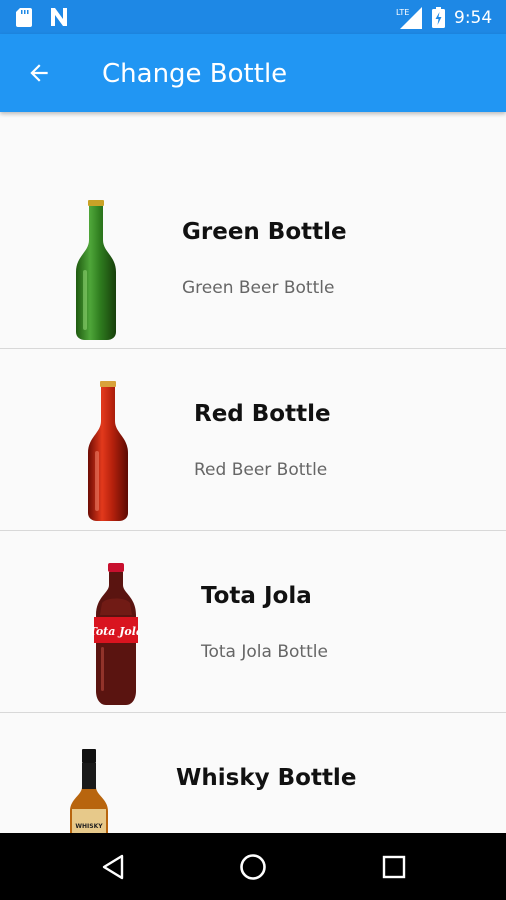 The image size is (506, 900). What do you see at coordinates (89, 791) in the screenshot?
I see `whisky-bottle-image: WHISKY` at bounding box center [89, 791].